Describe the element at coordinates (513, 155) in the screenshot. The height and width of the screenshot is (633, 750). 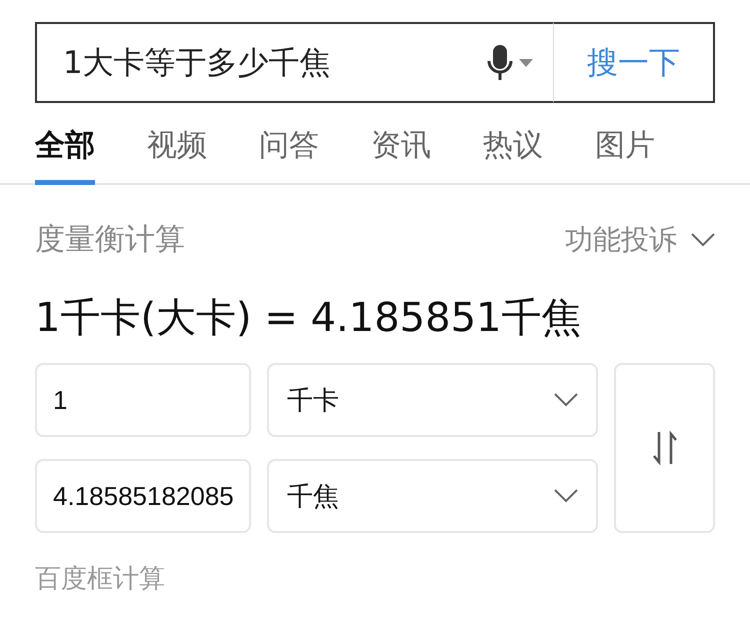
I see `tab: 热议` at that location.